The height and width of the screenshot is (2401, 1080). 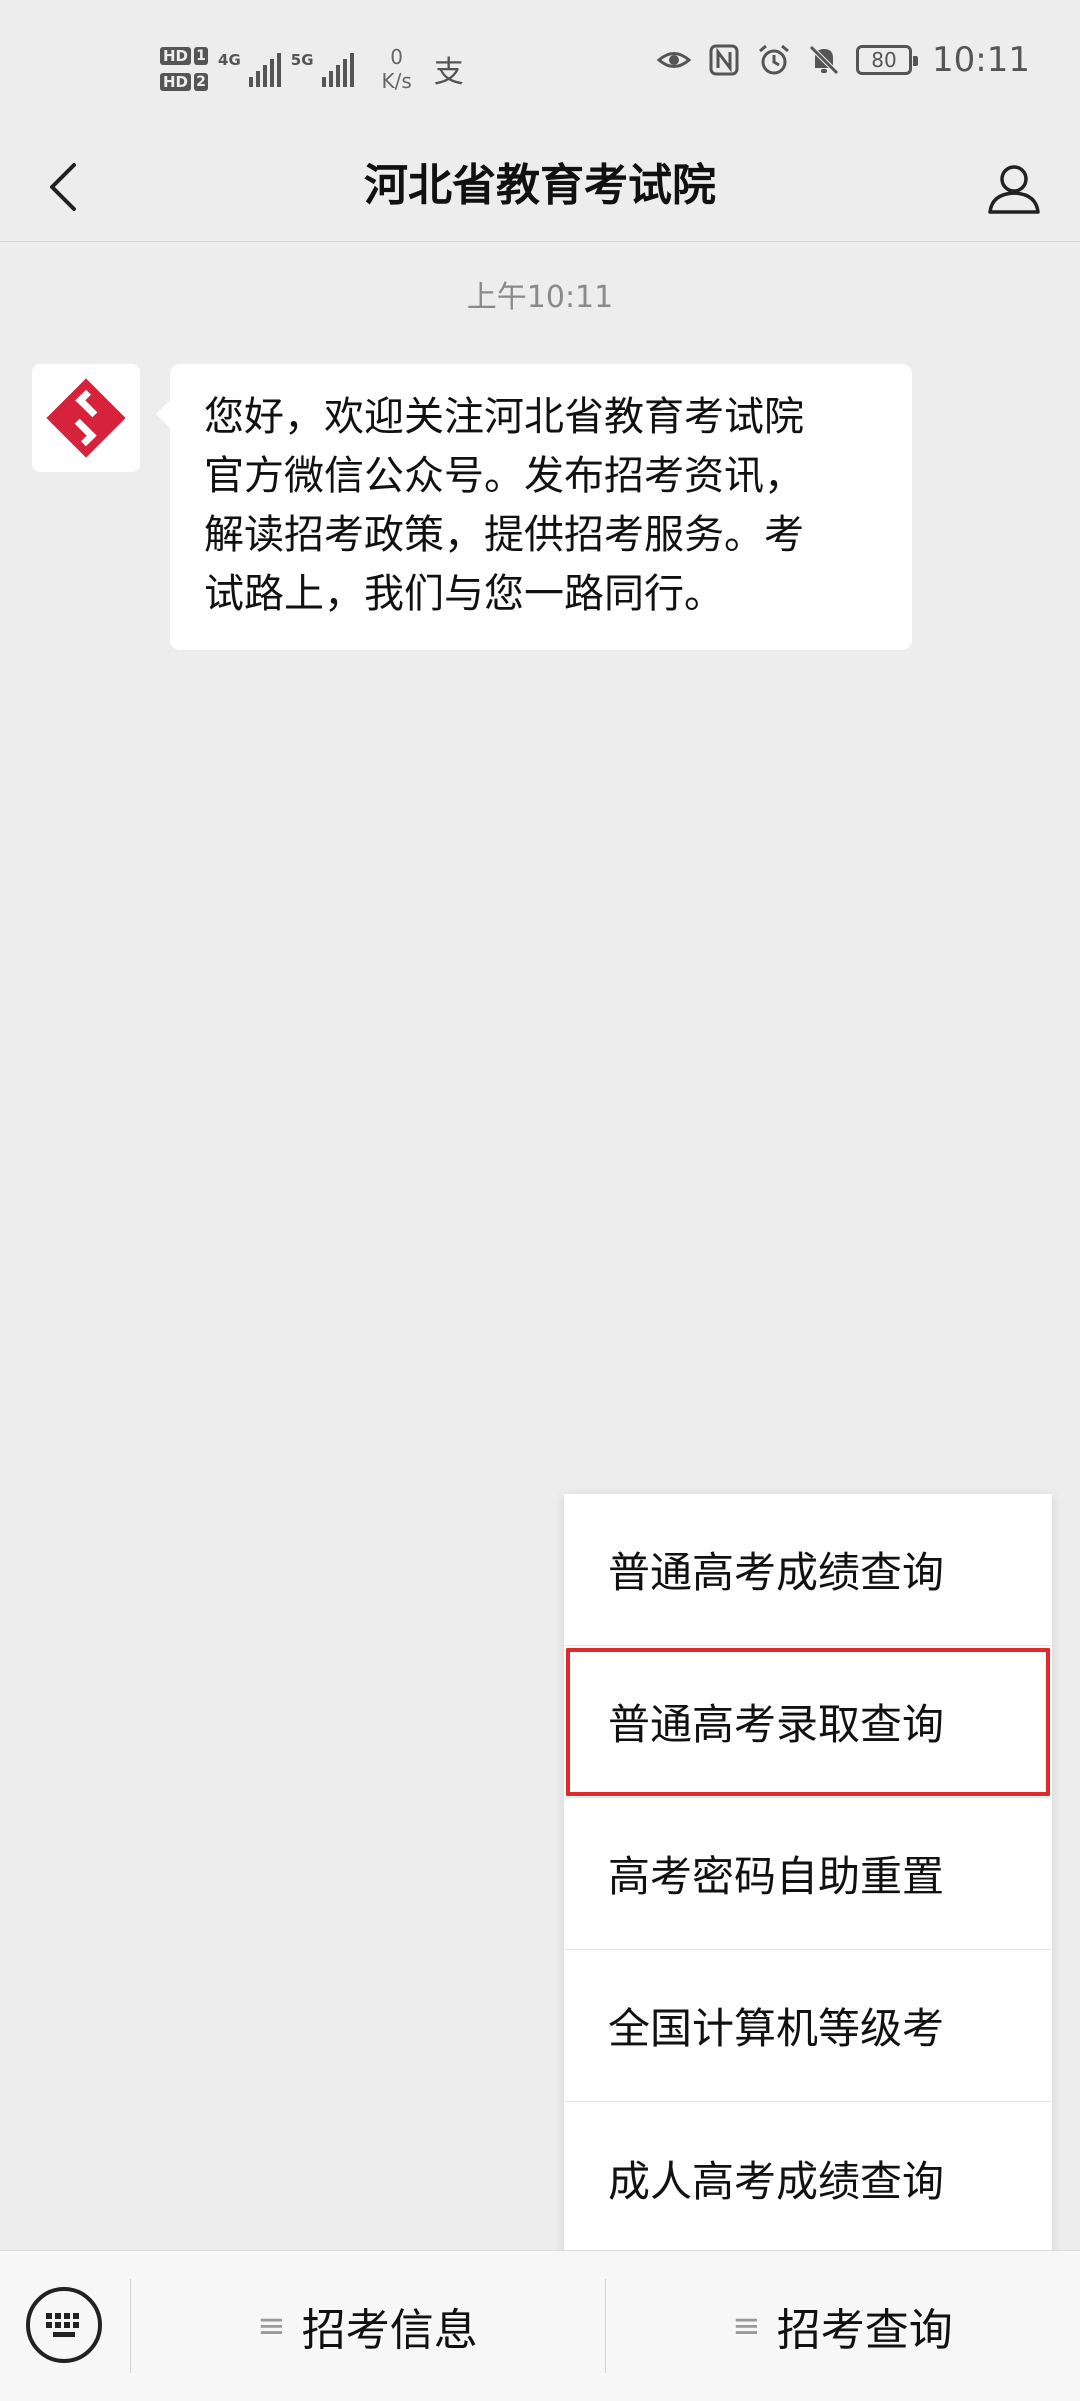 What do you see at coordinates (808, 2026) in the screenshot?
I see `menu-item-computer-exam: 全国计算机等级考` at bounding box center [808, 2026].